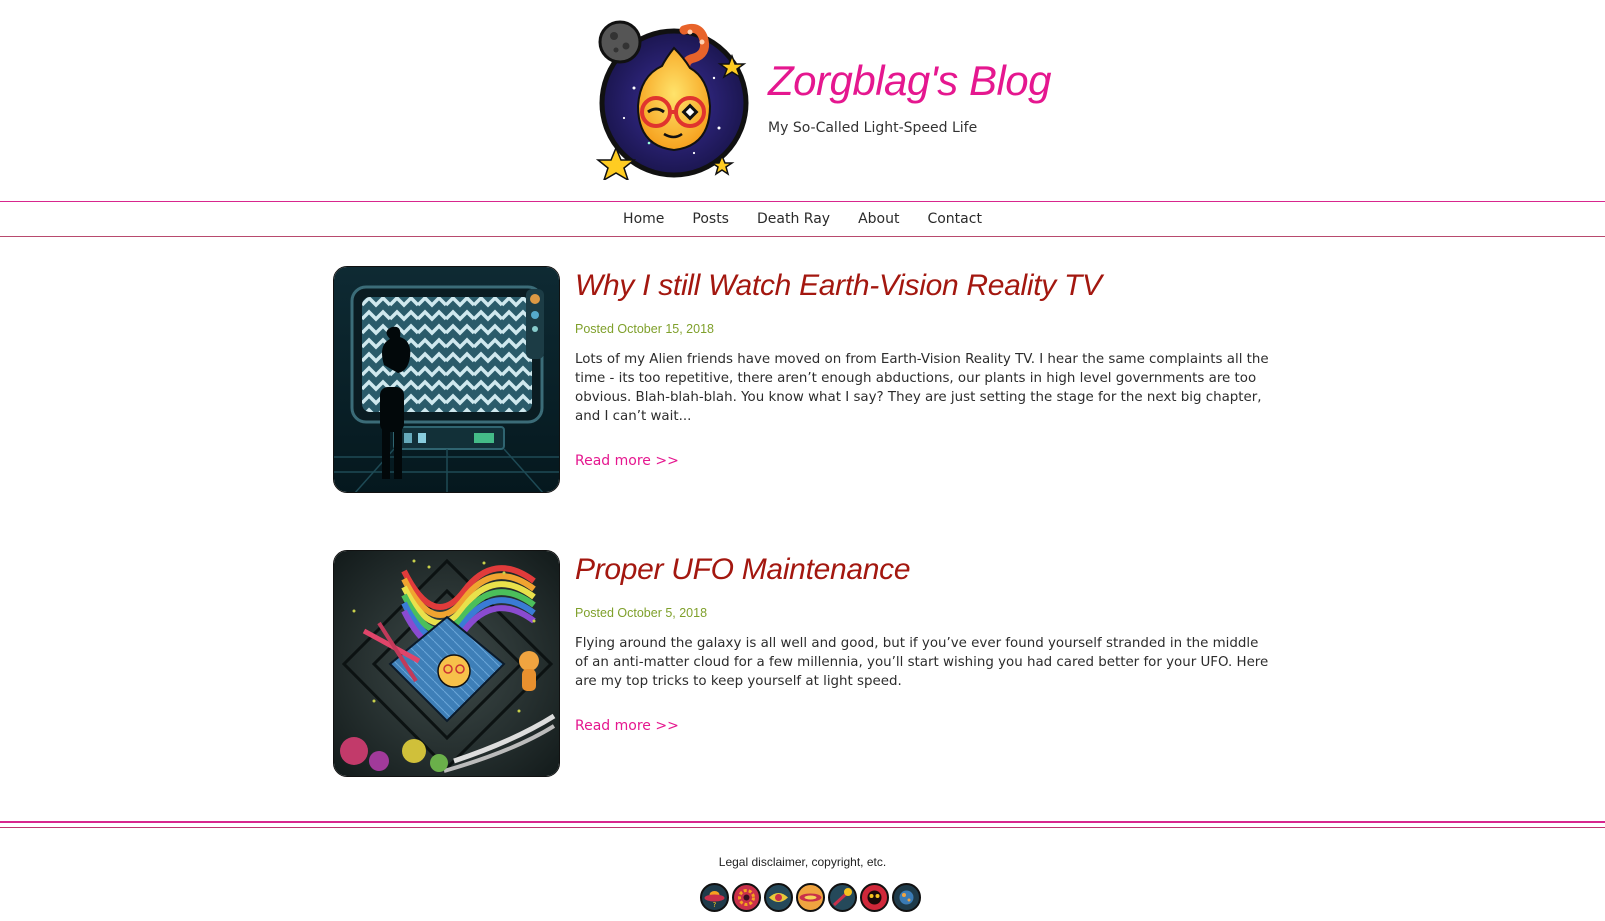  What do you see at coordinates (906, 897) in the screenshot?
I see `planet-icon` at bounding box center [906, 897].